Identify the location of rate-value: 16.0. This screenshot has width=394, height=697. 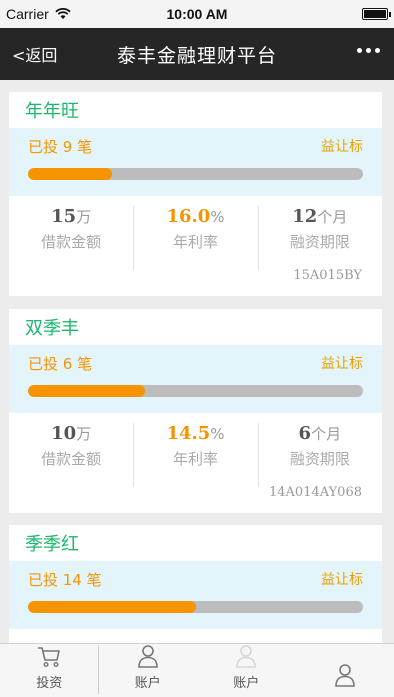
(188, 216).